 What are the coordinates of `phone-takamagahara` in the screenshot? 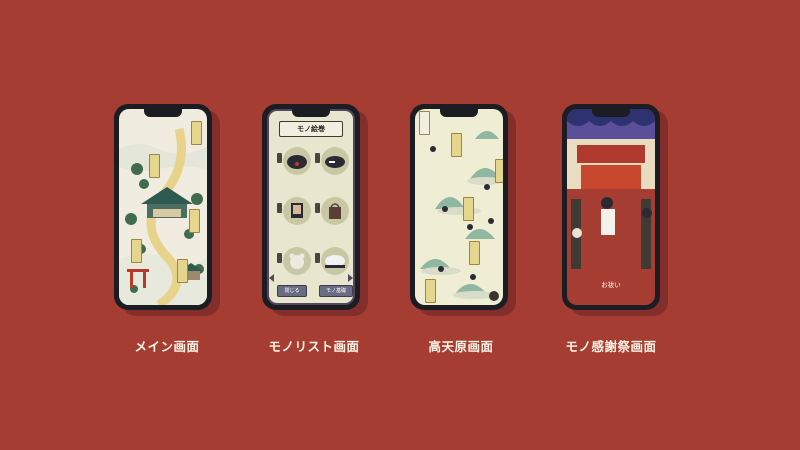 It's located at (459, 207).